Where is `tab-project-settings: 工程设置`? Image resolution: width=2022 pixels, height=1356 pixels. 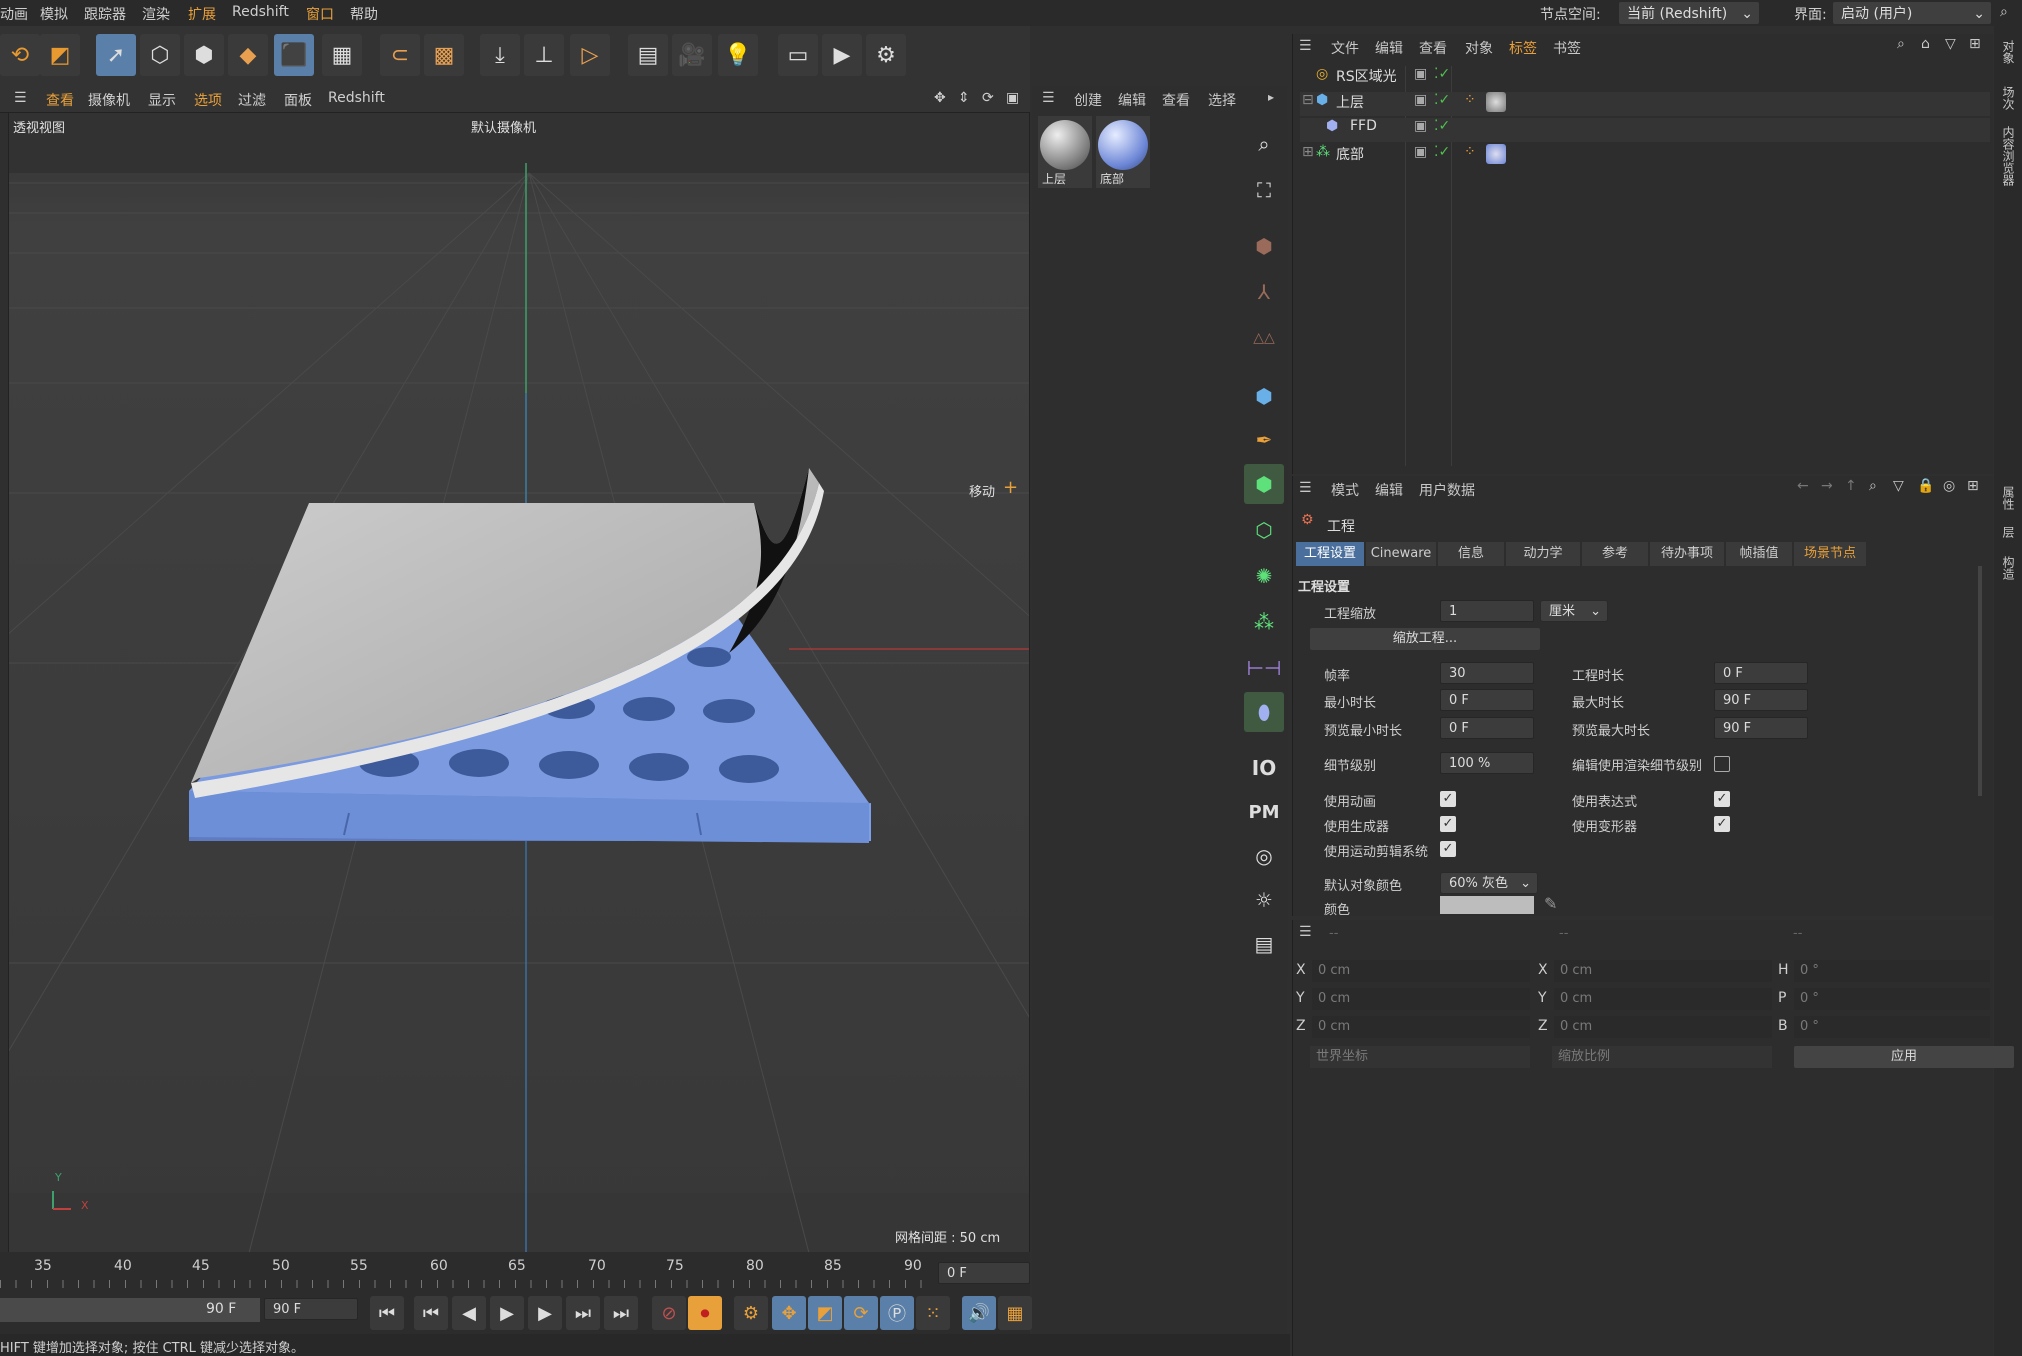 tab-project-settings: 工程设置 is located at coordinates (1330, 554).